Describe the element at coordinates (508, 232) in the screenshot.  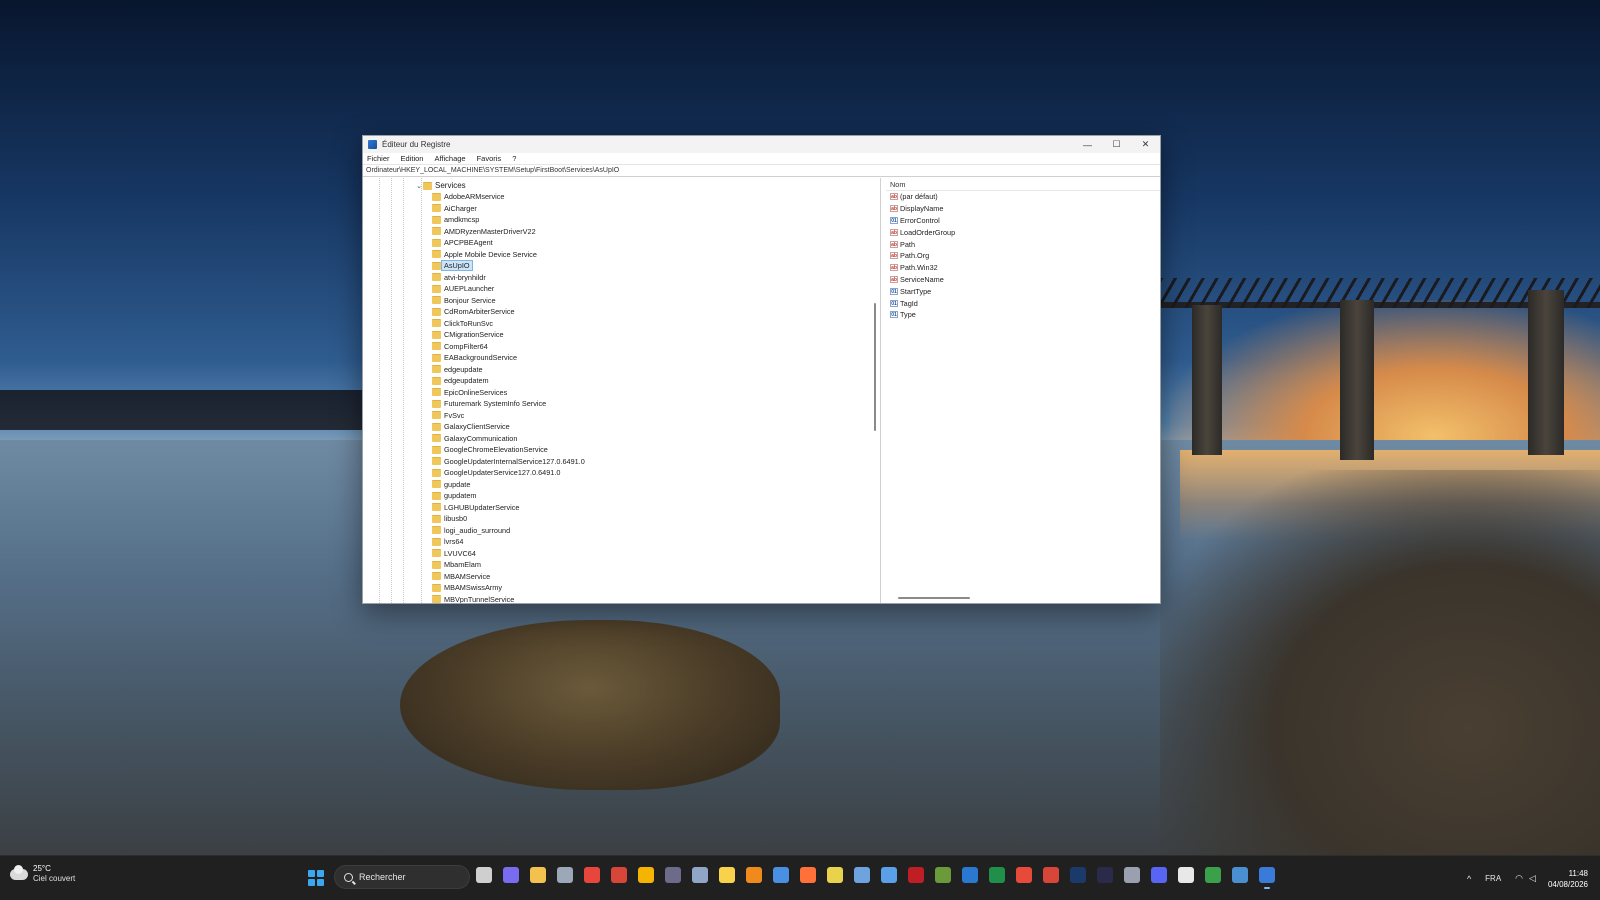
I see `tree-item: AMDRyzenMasterDriverV22` at that location.